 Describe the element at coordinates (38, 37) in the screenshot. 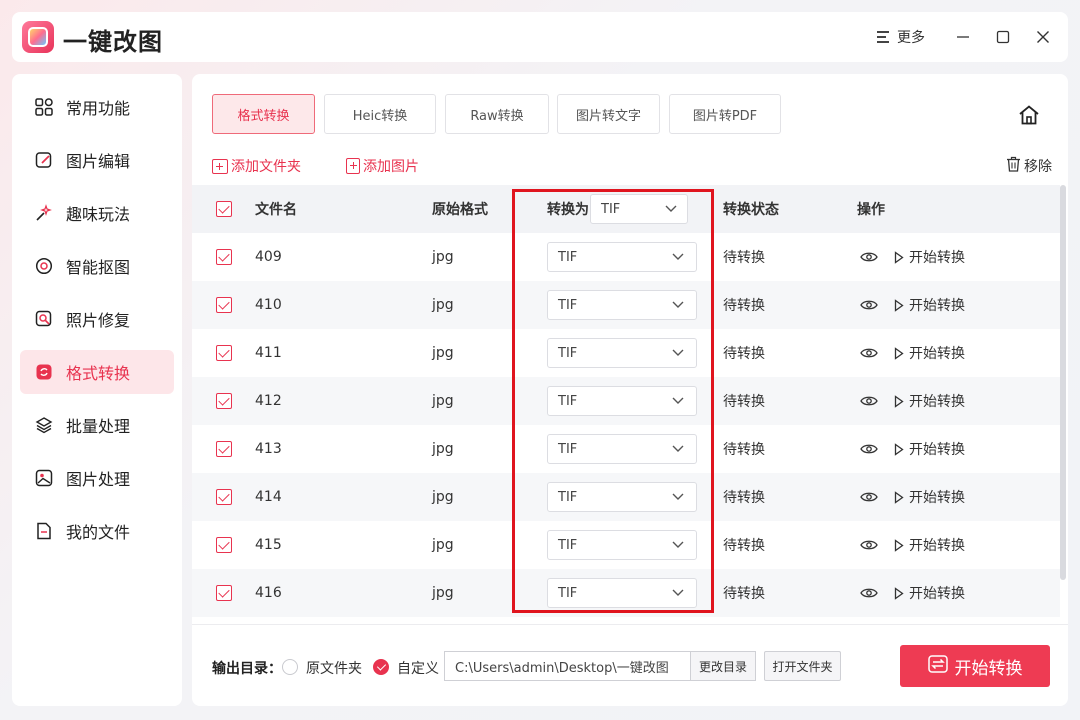

I see `app-logo-icon` at that location.